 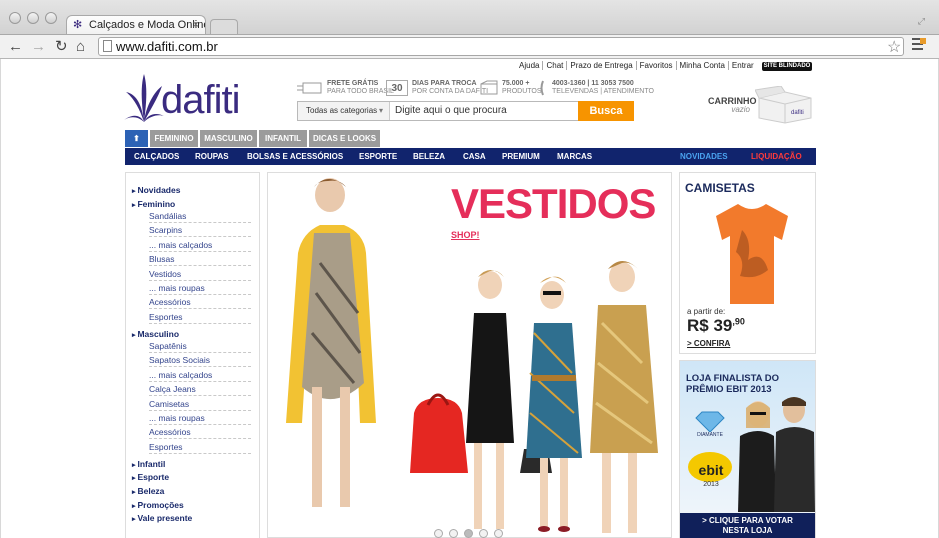 What do you see at coordinates (61, 47) in the screenshot?
I see `reload-icon: ↻` at bounding box center [61, 47].